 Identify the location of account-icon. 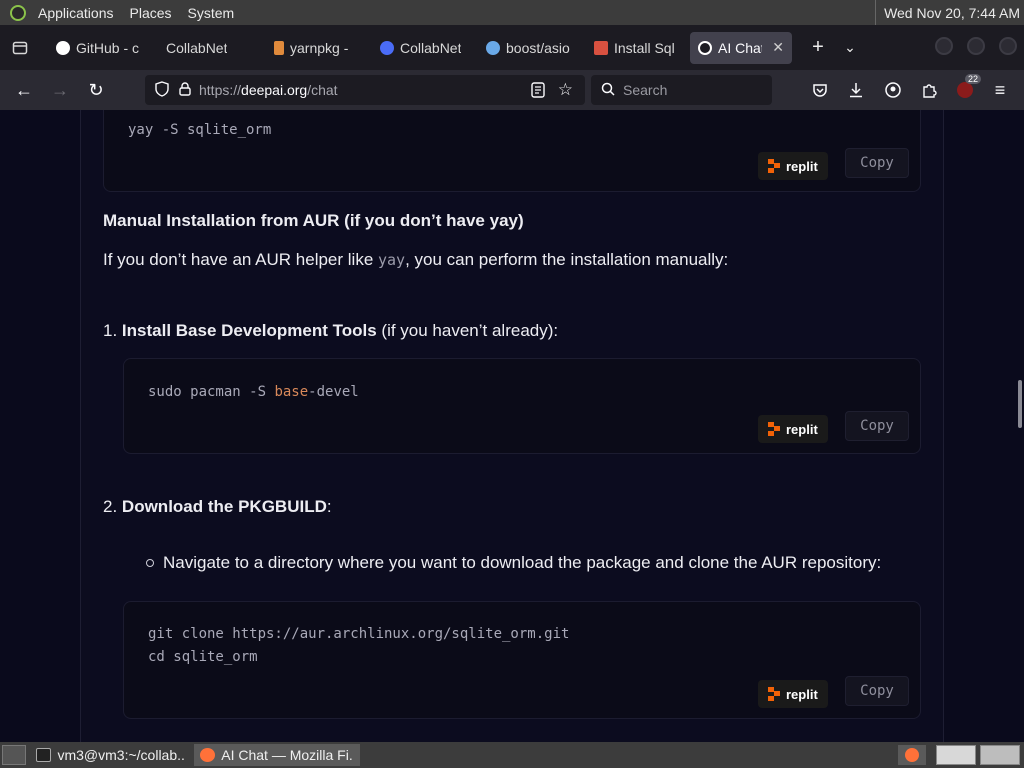
(893, 90).